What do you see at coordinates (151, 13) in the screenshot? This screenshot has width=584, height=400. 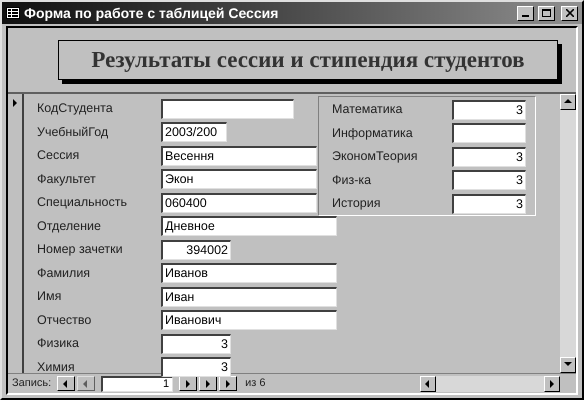 I see `window-title: Форма по работе с таблицей Сессия` at bounding box center [151, 13].